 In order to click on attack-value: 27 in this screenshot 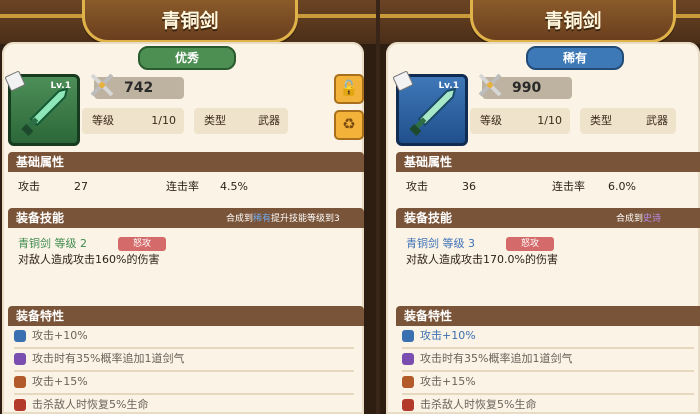, I will do `click(81, 186)`.